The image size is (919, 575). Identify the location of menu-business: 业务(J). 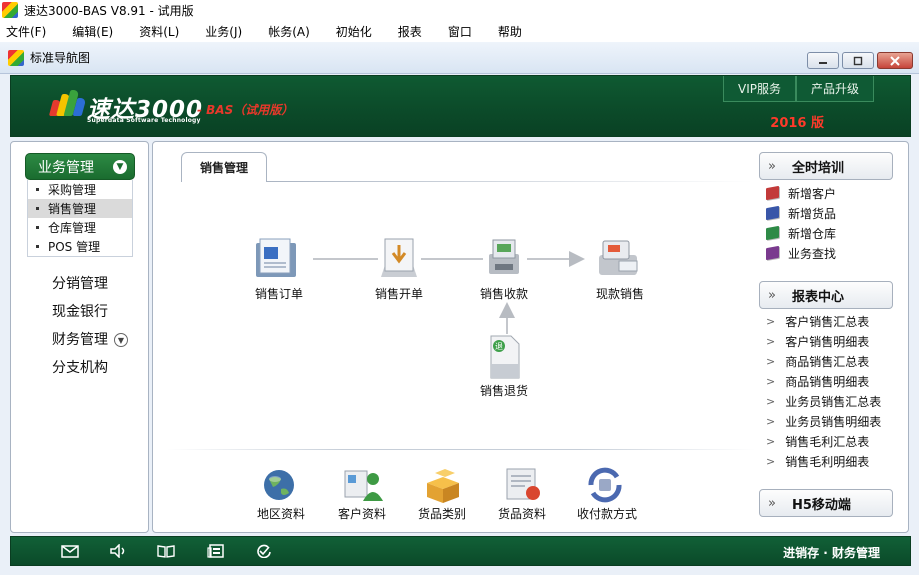
(223, 31).